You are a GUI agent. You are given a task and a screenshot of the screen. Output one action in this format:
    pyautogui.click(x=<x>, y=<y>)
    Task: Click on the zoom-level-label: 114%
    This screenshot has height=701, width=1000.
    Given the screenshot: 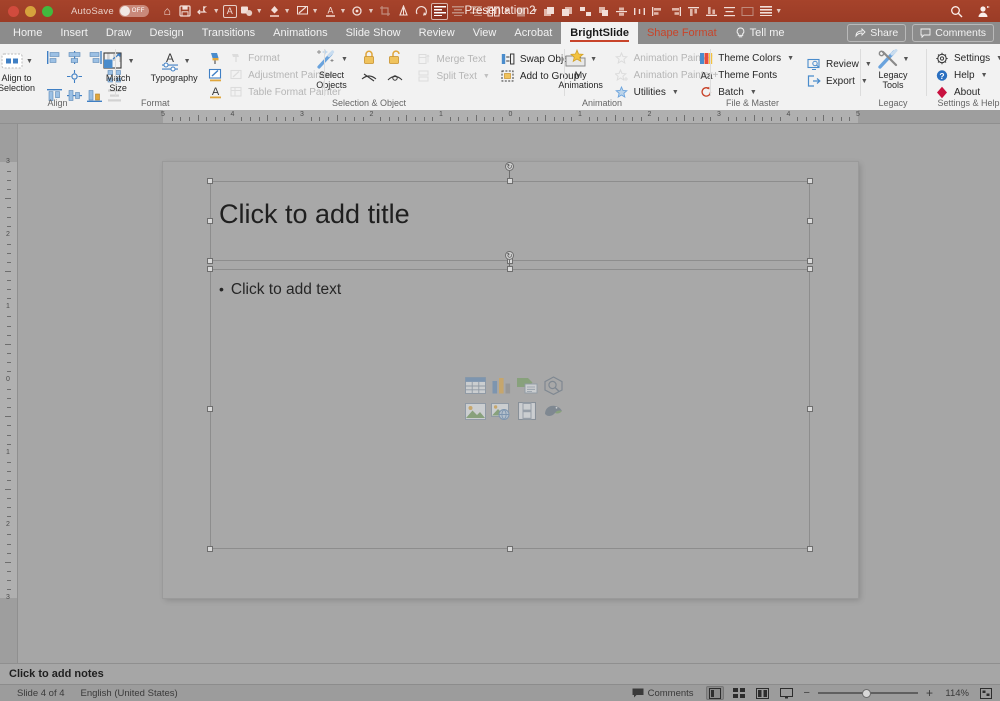 What is the action you would take?
    pyautogui.click(x=955, y=693)
    